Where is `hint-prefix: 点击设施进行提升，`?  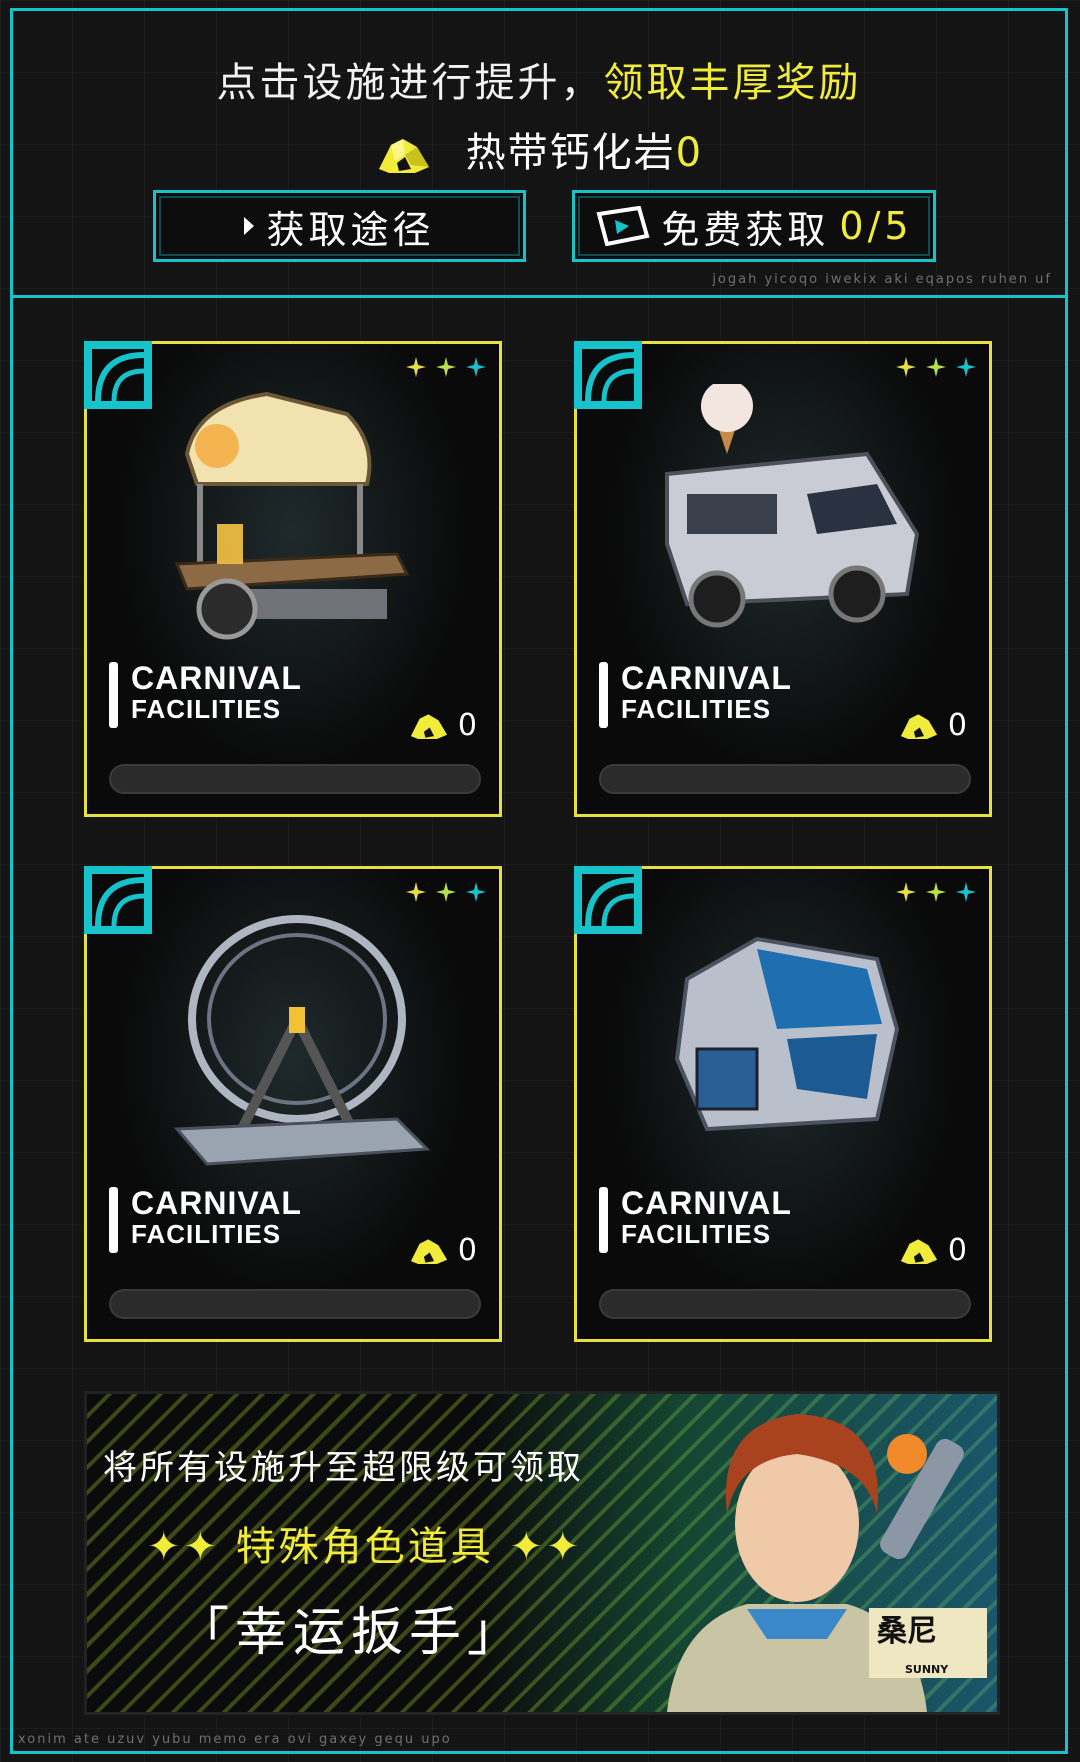 hint-prefix: 点击设施进行提升， is located at coordinates (410, 83).